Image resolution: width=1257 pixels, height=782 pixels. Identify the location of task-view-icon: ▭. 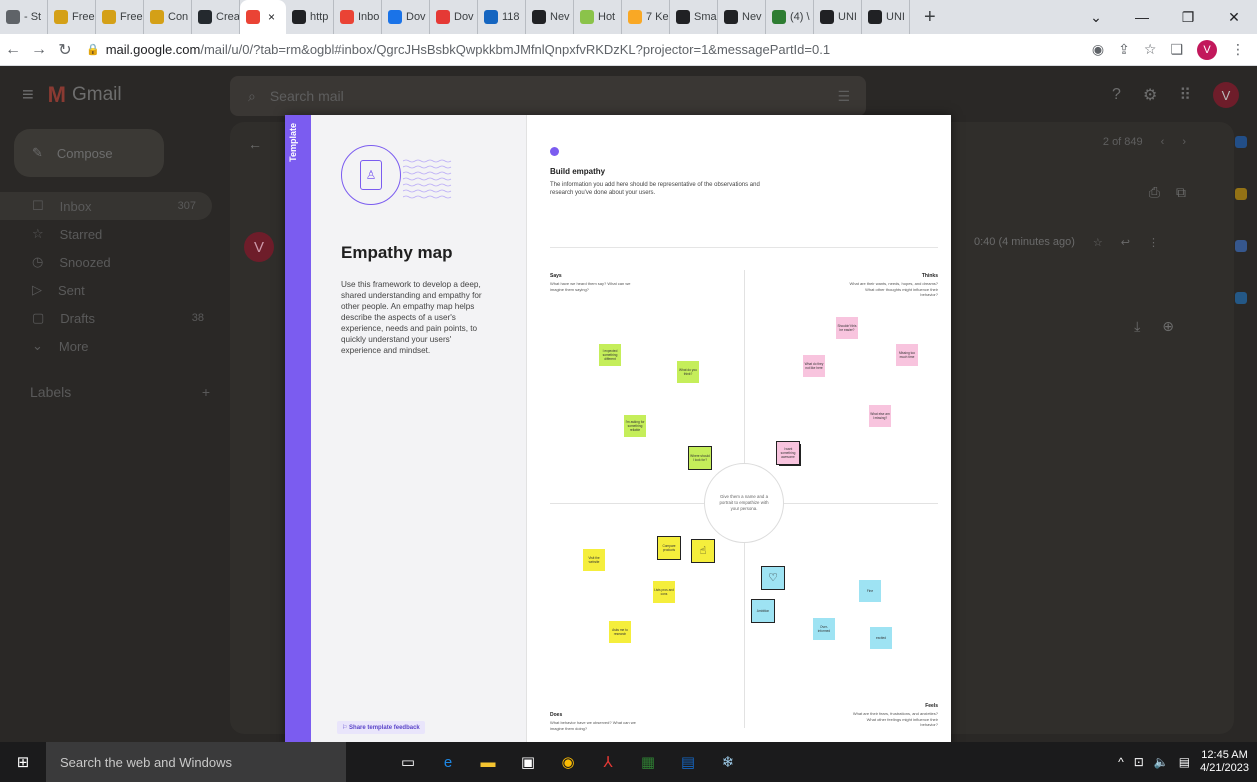
(408, 762).